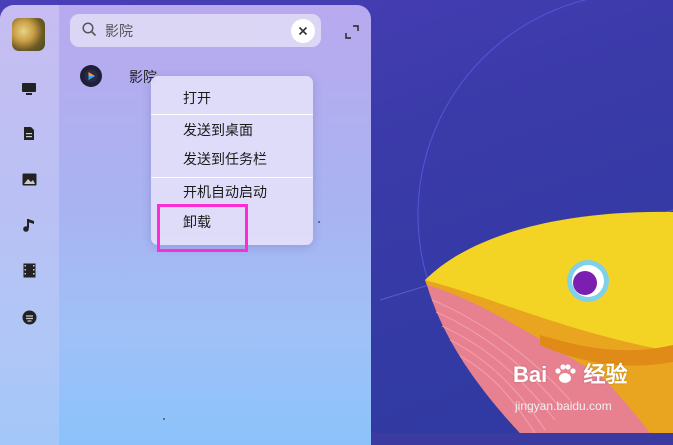  What do you see at coordinates (202, 228) in the screenshot?
I see `highlight-box` at bounding box center [202, 228].